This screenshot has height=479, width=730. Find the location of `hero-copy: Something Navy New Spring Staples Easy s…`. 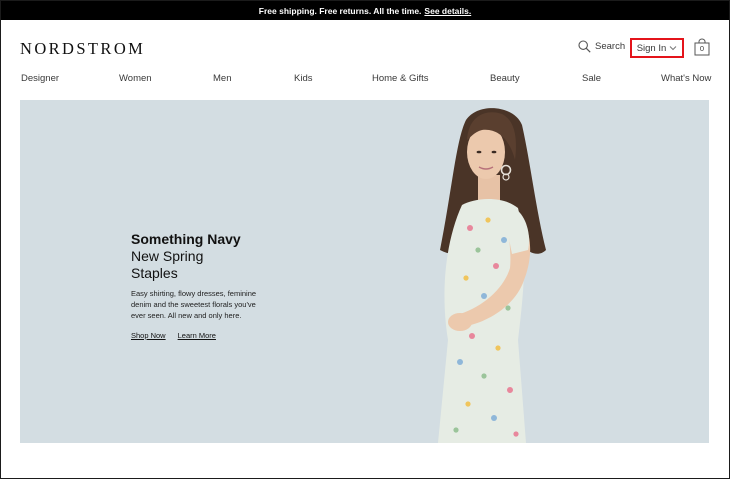

hero-copy: Something Navy New Spring Staples Easy s… is located at coordinates (196, 285).